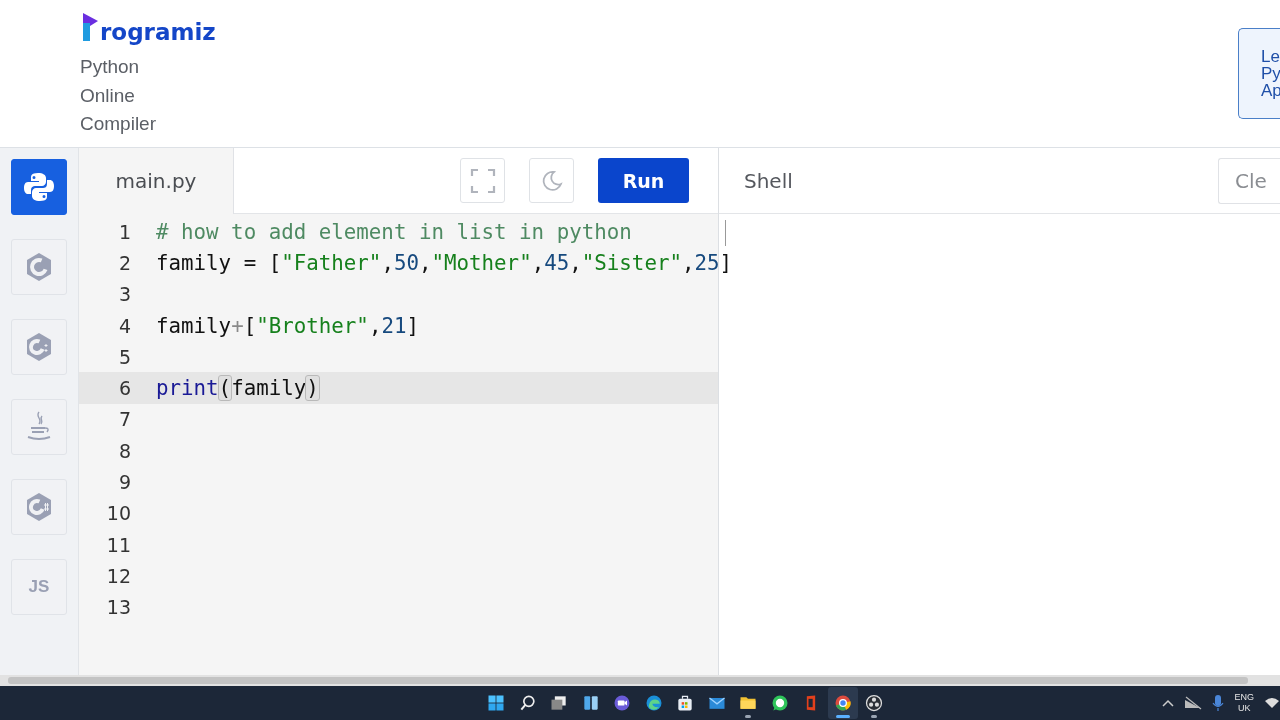 This screenshot has height=720, width=1280. Describe the element at coordinates (124, 388) in the screenshot. I see `line-number: 6` at that location.